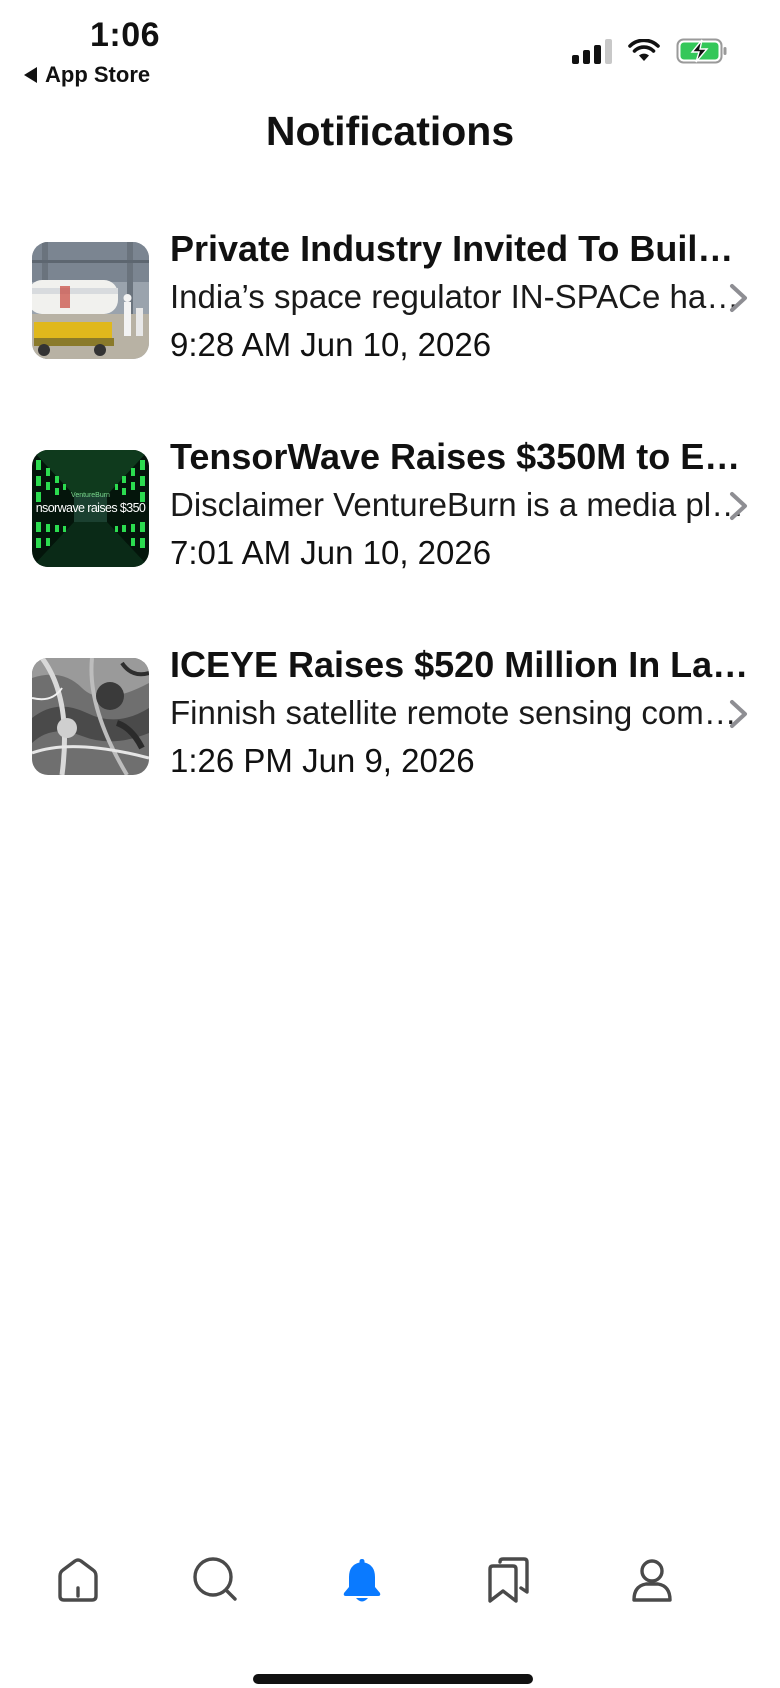  What do you see at coordinates (90, 300) in the screenshot?
I see `rocket-assembly-thumbnail` at bounding box center [90, 300].